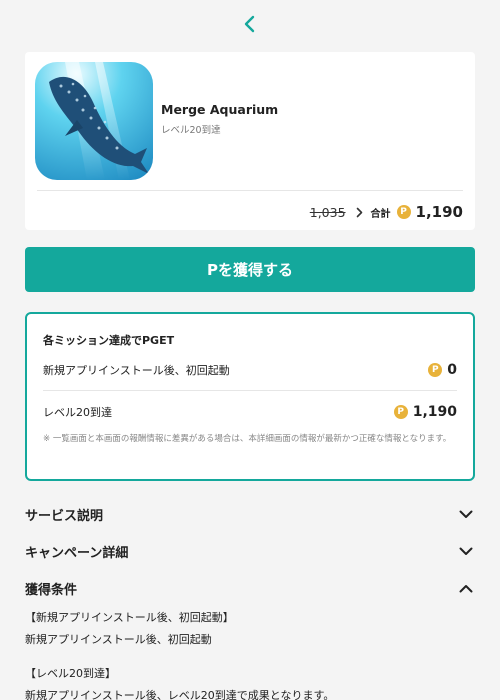  Describe the element at coordinates (191, 130) in the screenshot. I see `app-subtitle: レベル20到達` at that location.